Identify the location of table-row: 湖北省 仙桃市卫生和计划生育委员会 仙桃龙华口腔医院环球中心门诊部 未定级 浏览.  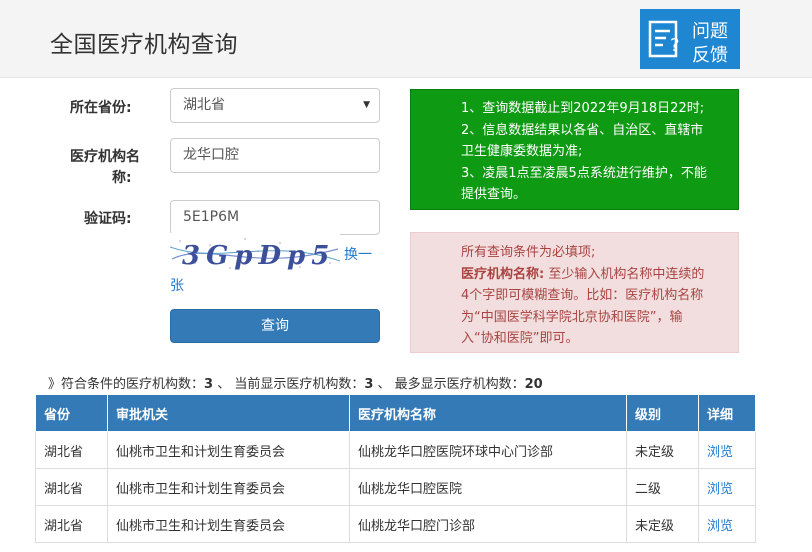
(395, 450).